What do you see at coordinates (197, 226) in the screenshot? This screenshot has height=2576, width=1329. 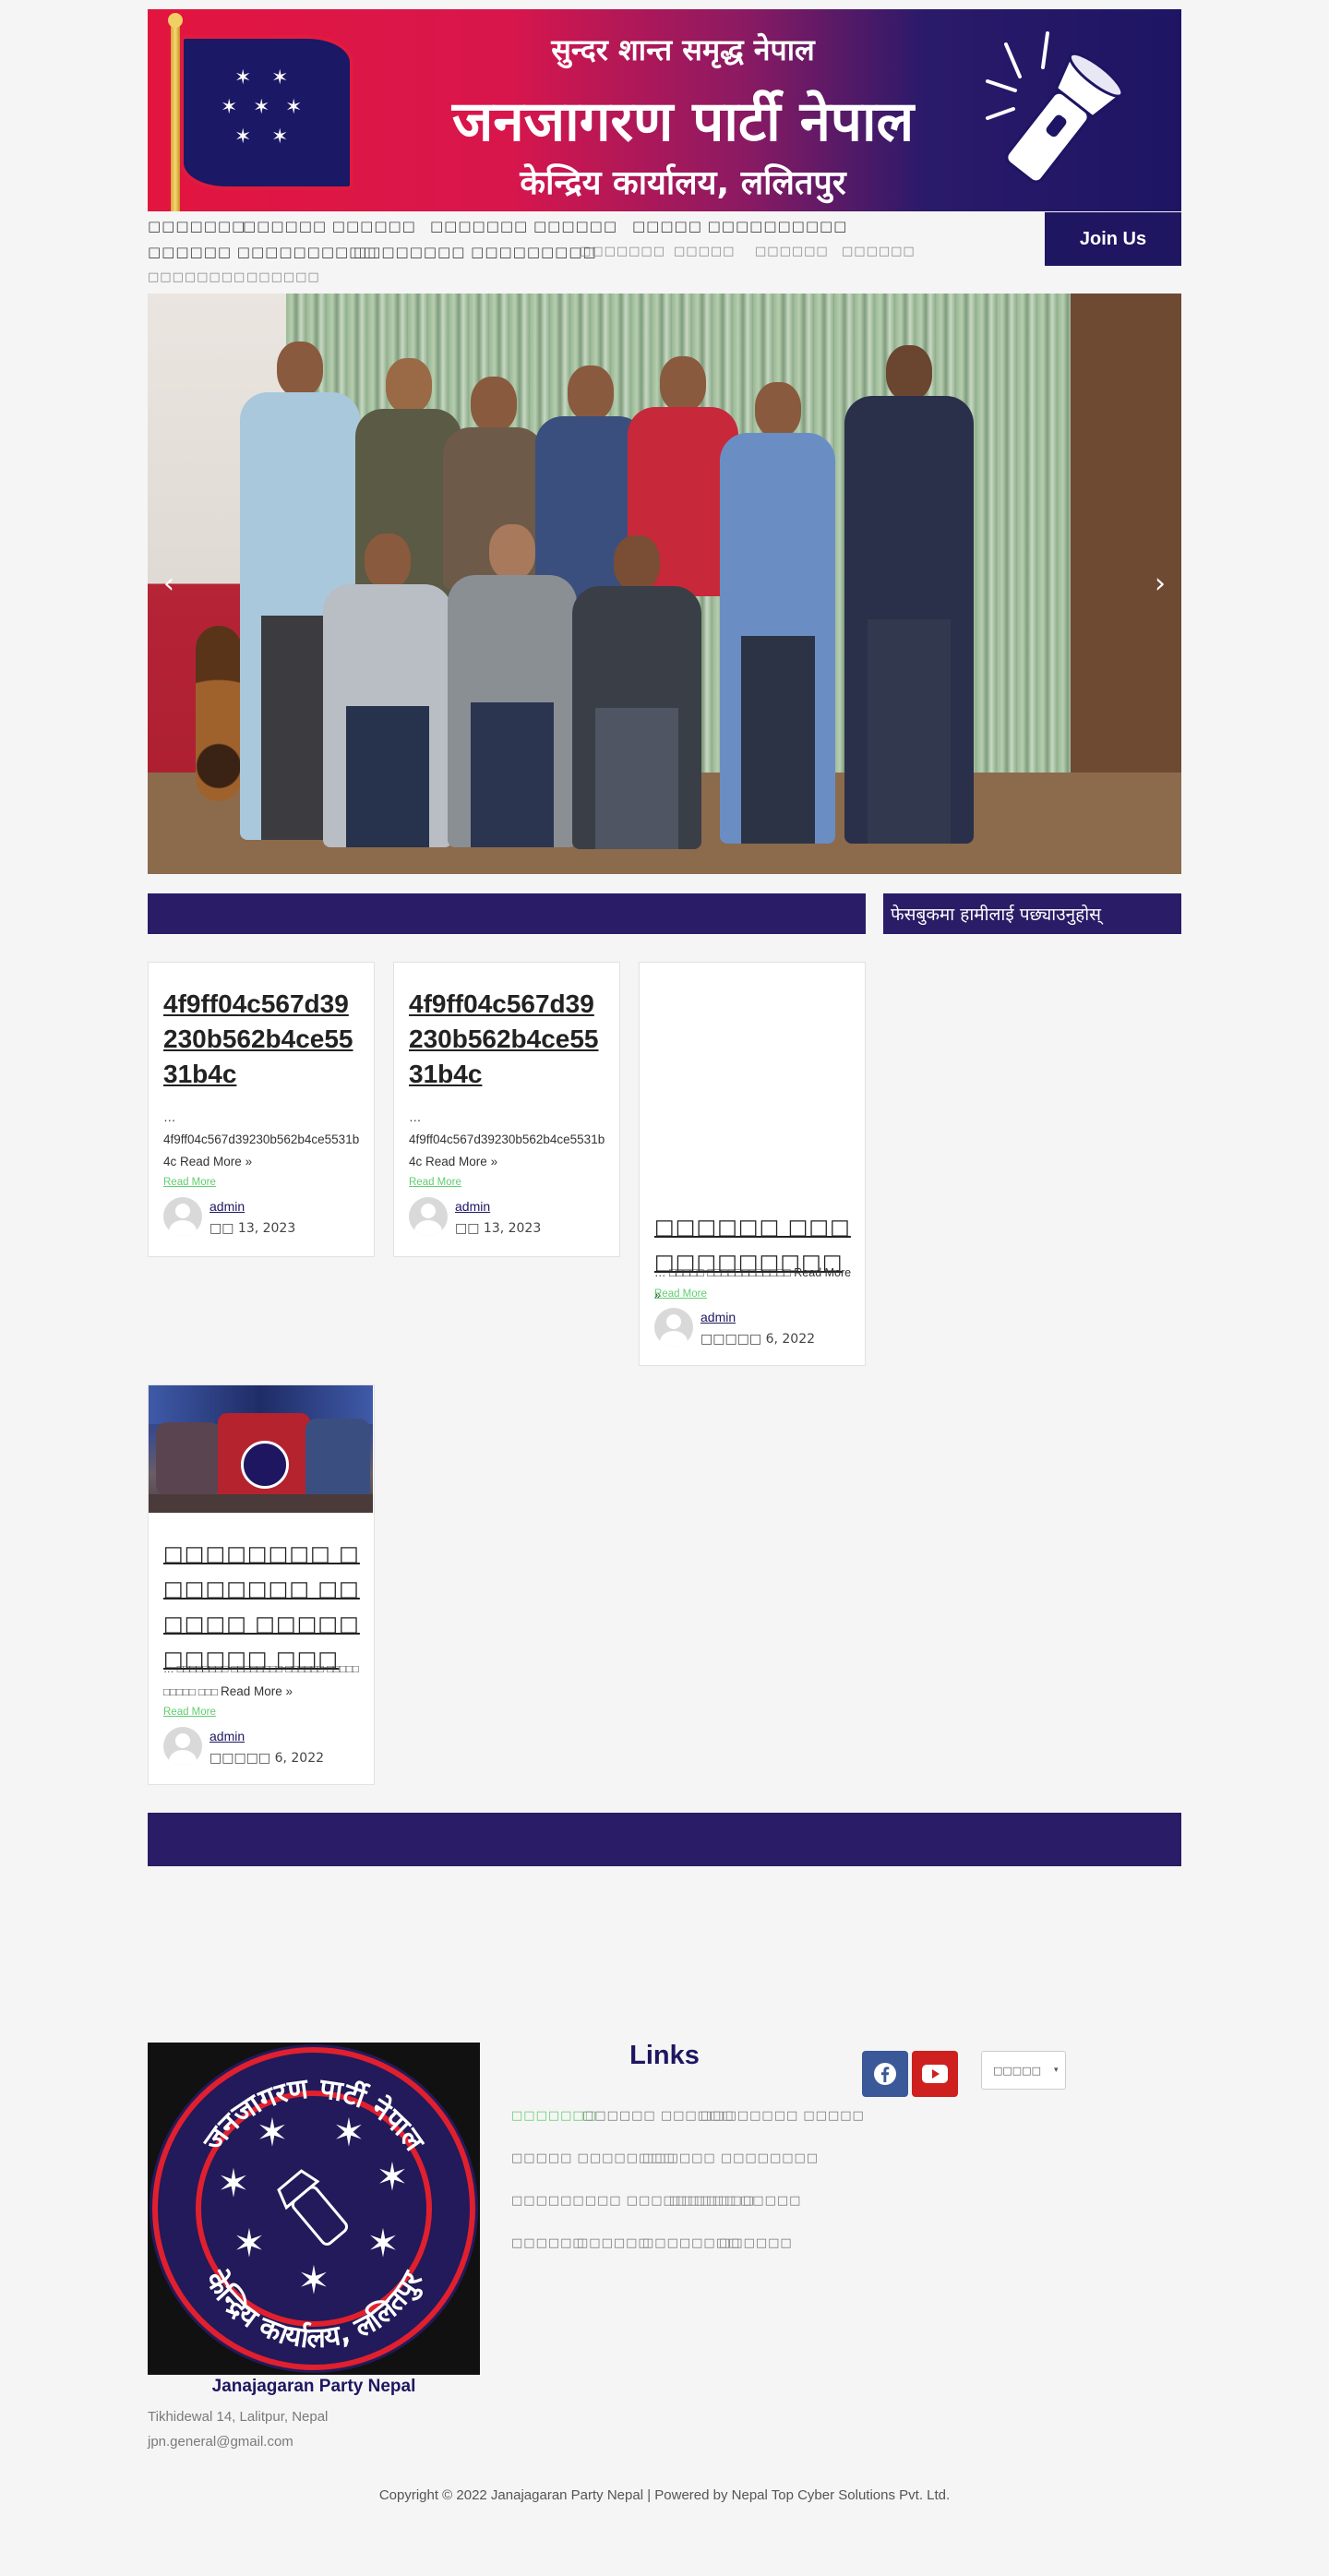 I see `nav-item-home: □□□□□□□` at bounding box center [197, 226].